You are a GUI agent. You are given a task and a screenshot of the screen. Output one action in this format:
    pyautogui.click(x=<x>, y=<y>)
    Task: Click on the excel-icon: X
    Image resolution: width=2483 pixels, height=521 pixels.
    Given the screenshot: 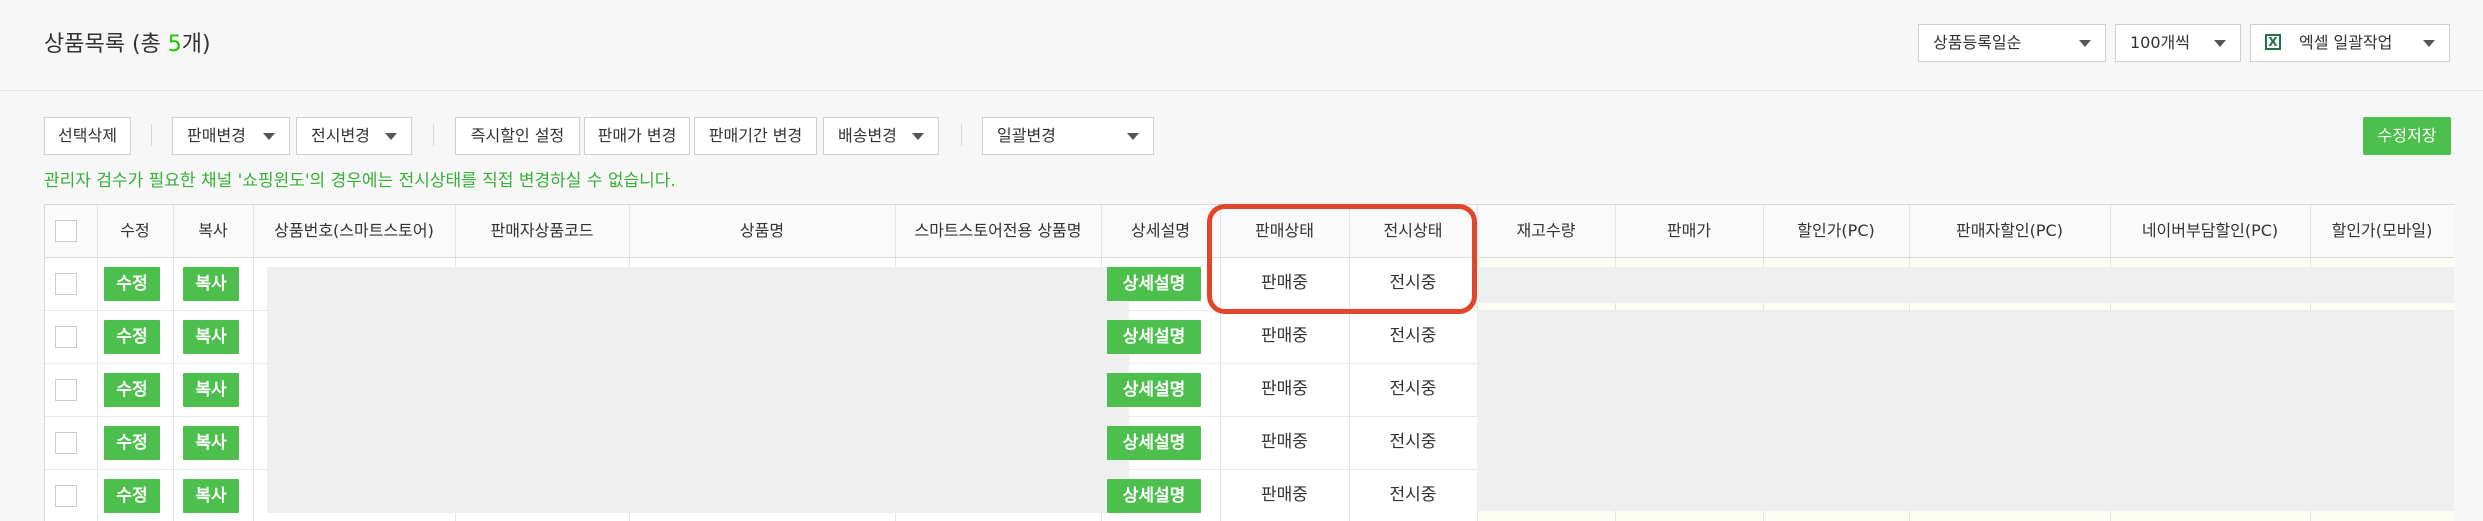 What is the action you would take?
    pyautogui.click(x=2273, y=42)
    